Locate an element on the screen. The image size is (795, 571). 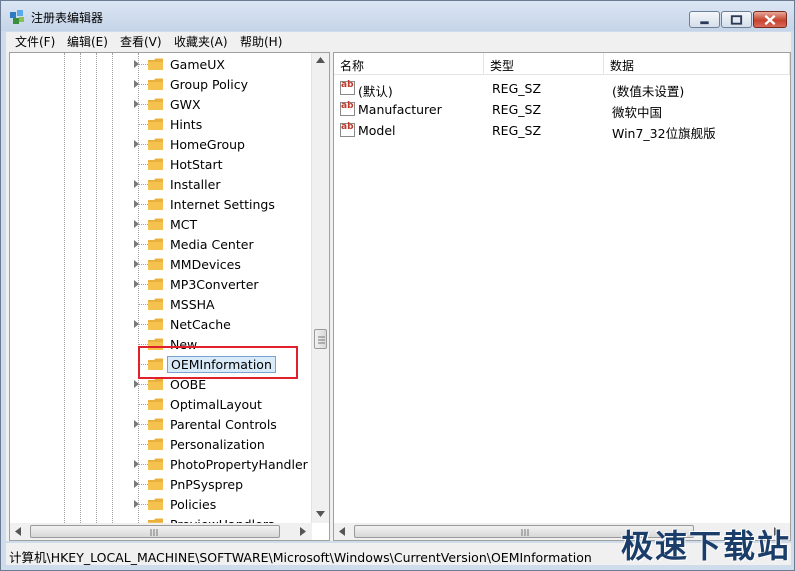
menu-favorites: 收藏夹(A) is located at coordinates (201, 41).